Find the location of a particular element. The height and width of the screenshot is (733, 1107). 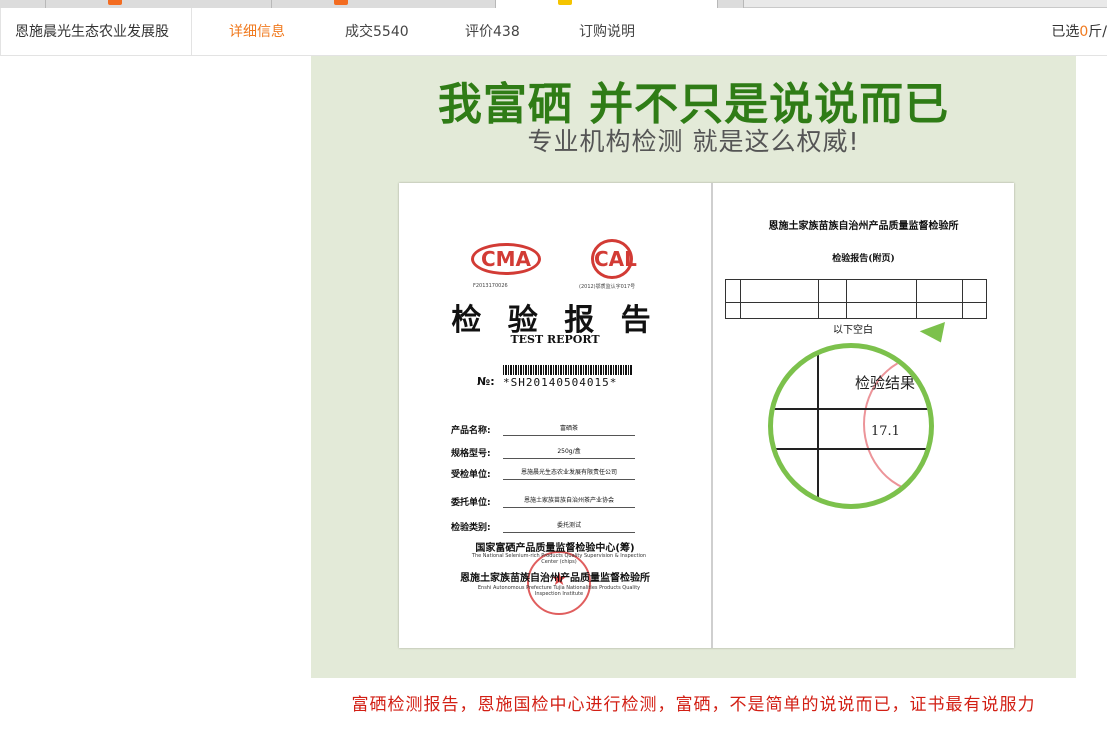

tab-details: 详细信息 is located at coordinates (257, 32).